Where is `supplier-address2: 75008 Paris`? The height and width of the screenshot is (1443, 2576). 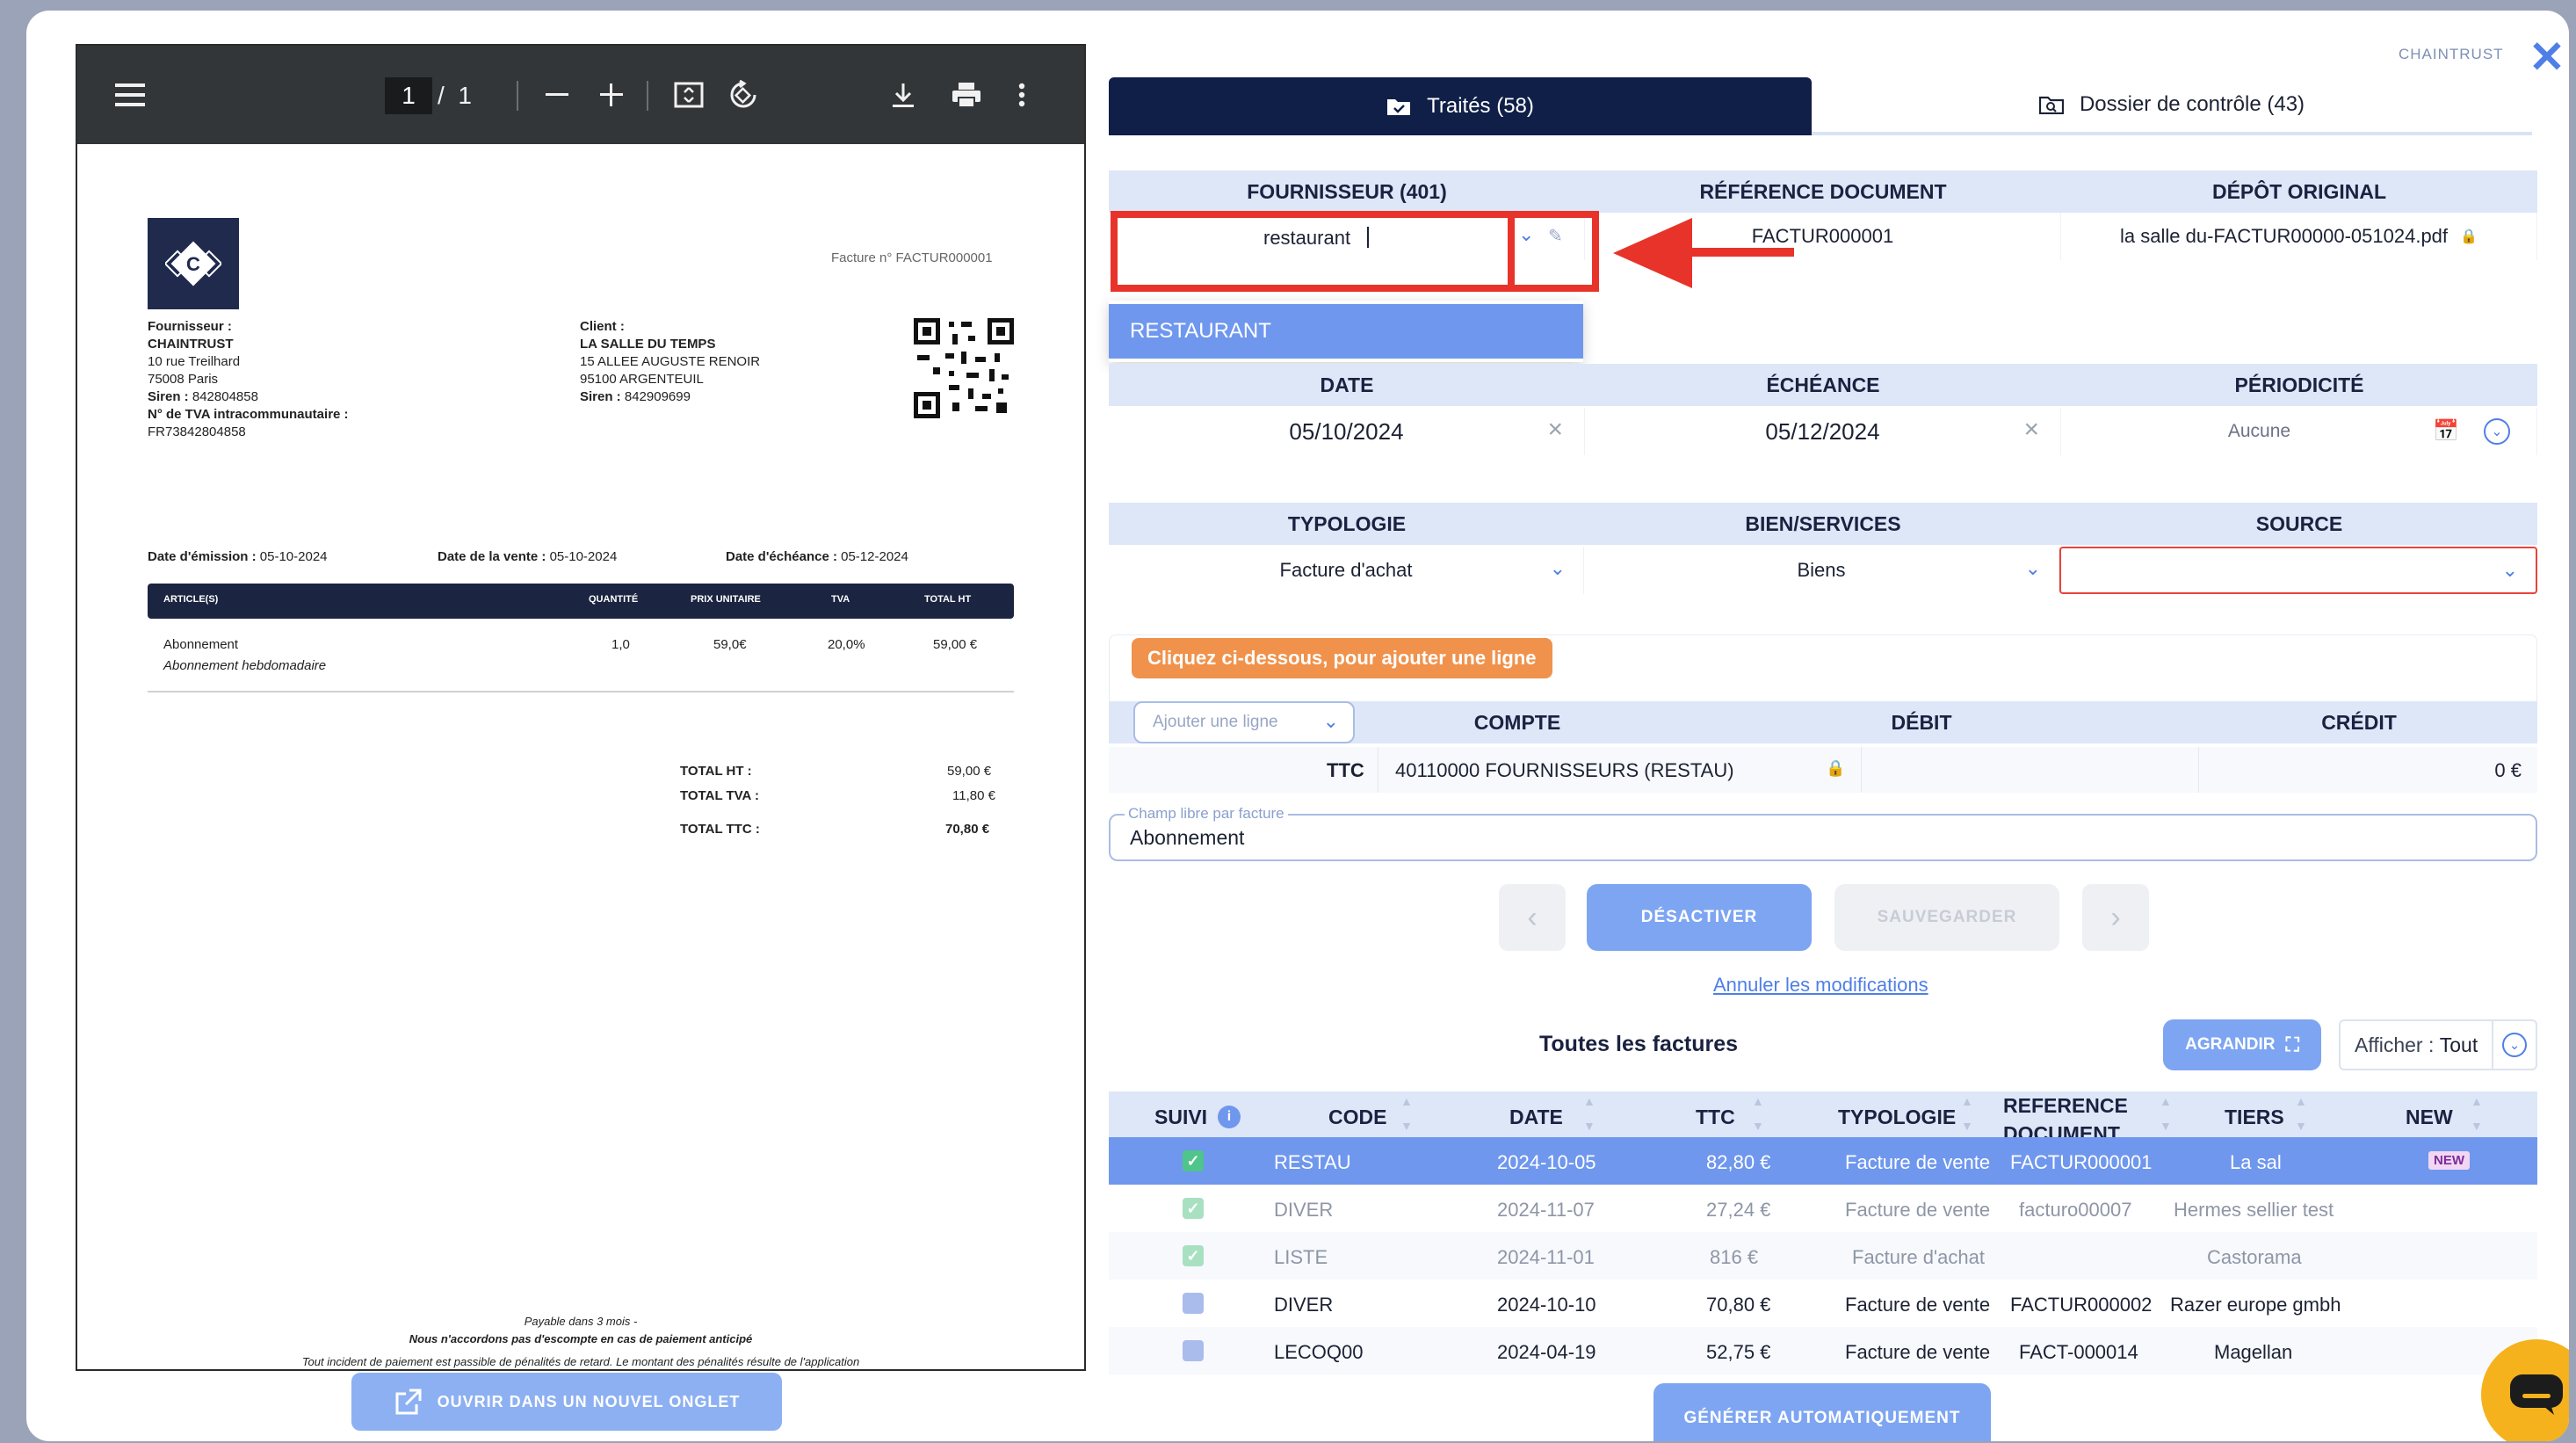 supplier-address2: 75008 Paris is located at coordinates (183, 379).